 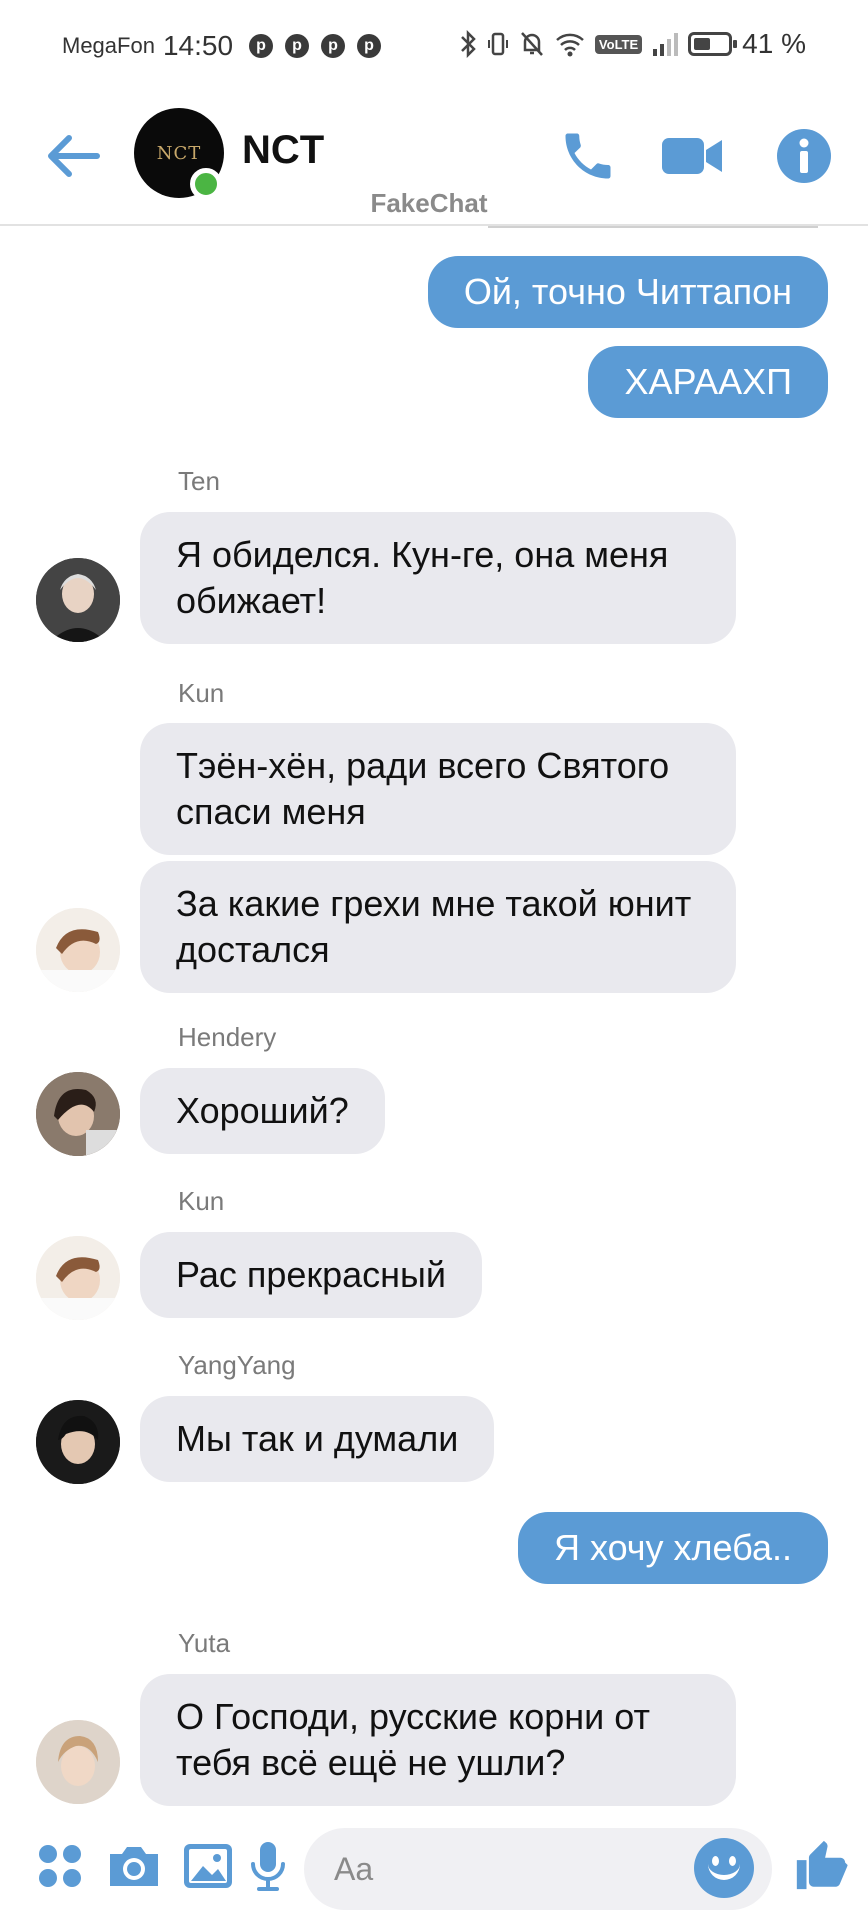 I want to click on camera-icon, so click(x=134, y=1866).